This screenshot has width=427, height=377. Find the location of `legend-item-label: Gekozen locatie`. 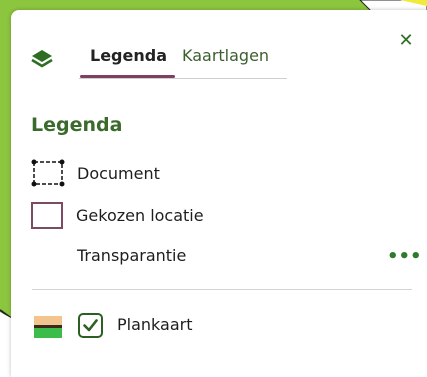

legend-item-label: Gekozen locatie is located at coordinates (140, 215).